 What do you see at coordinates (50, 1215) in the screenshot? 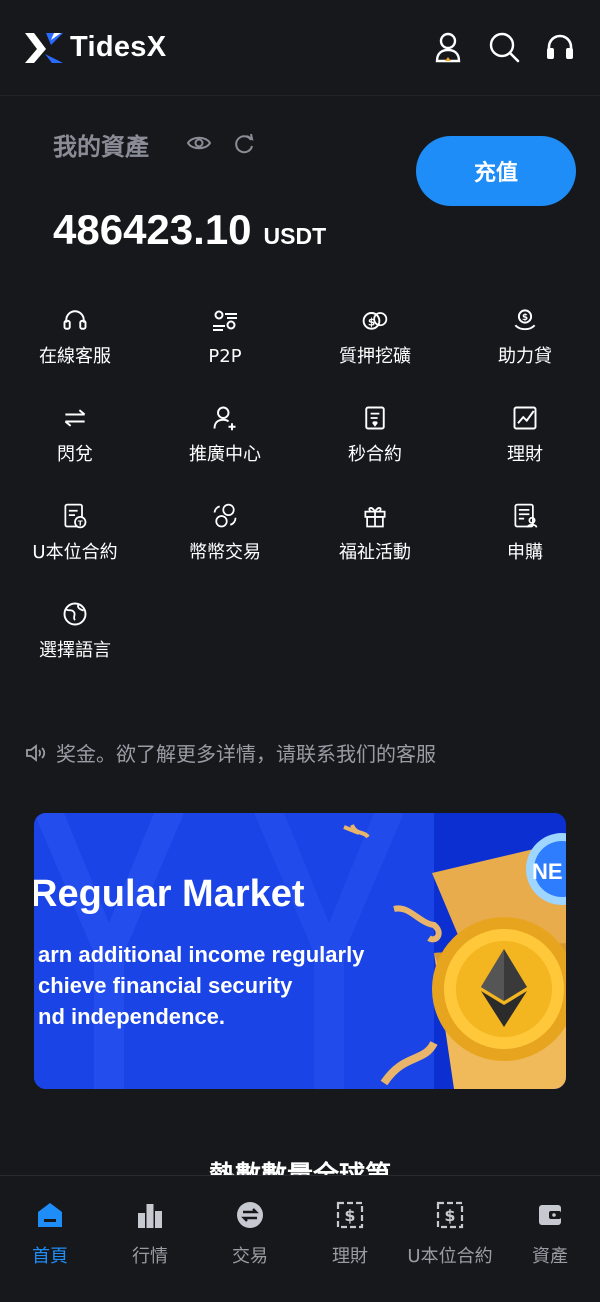
I see `home-icon` at bounding box center [50, 1215].